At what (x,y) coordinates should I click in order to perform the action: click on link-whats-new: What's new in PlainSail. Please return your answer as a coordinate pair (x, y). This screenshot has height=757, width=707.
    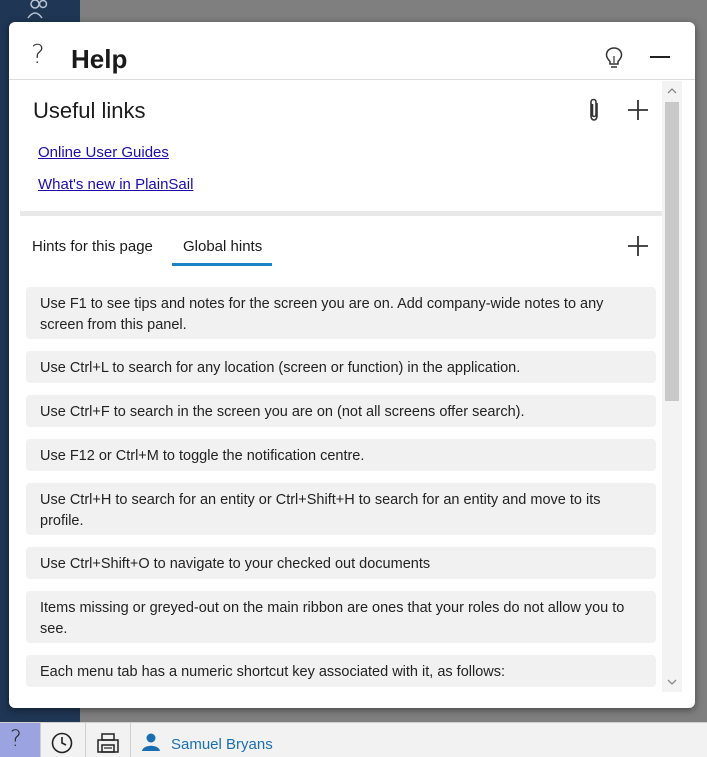
    Looking at the image, I should click on (115, 184).